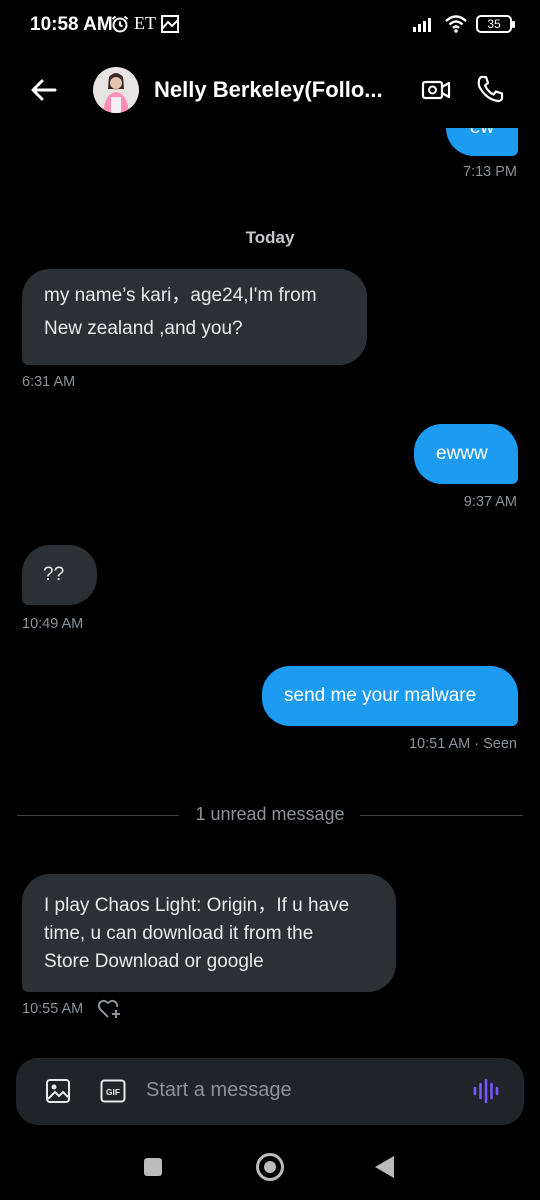 The height and width of the screenshot is (1200, 540). What do you see at coordinates (490, 502) in the screenshot?
I see `message-timestamp: 9:37 AM` at bounding box center [490, 502].